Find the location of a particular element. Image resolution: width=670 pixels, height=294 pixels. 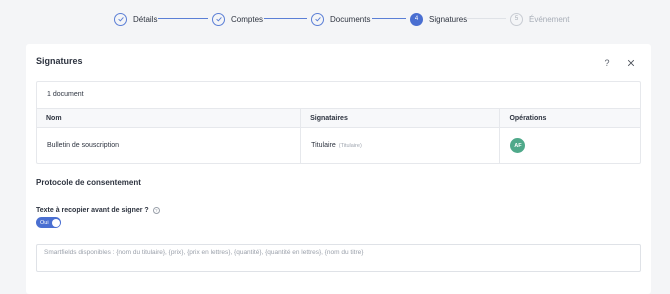

signer-name: Titulaire is located at coordinates (323, 145).